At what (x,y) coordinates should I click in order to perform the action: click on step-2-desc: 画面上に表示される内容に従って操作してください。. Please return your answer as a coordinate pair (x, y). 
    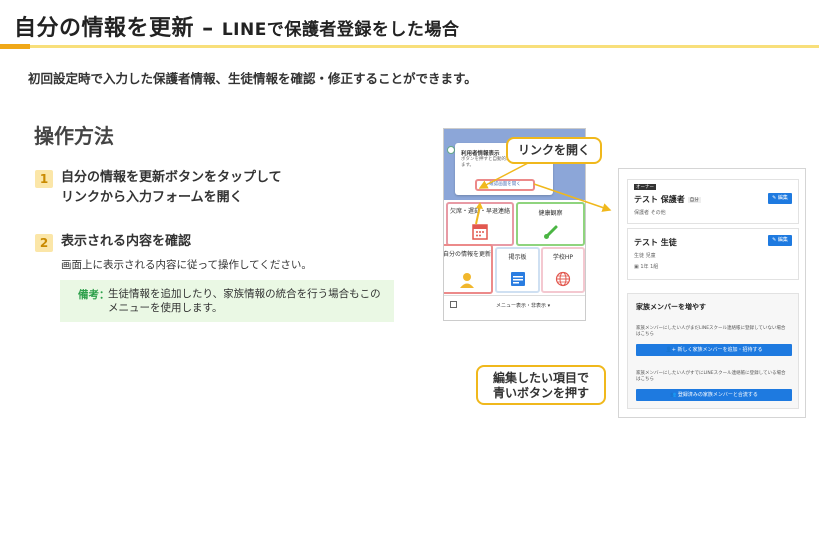
    Looking at the image, I should click on (186, 265).